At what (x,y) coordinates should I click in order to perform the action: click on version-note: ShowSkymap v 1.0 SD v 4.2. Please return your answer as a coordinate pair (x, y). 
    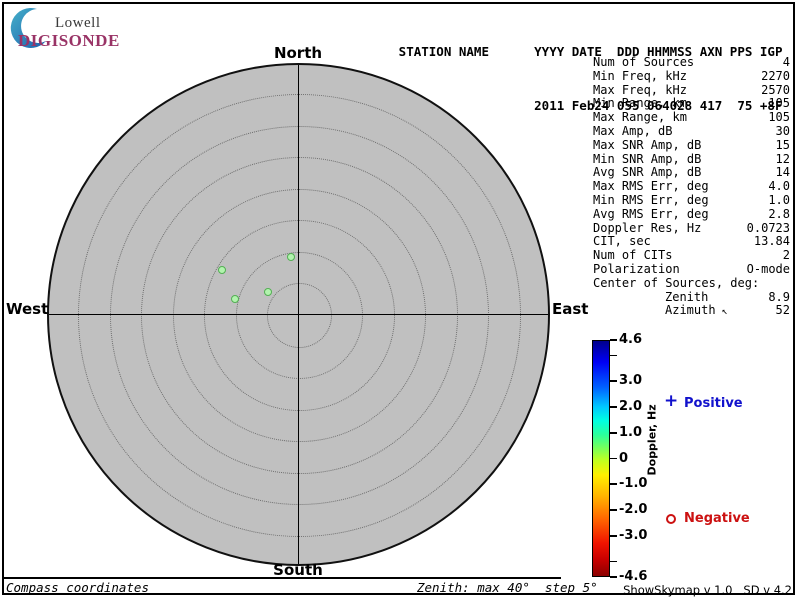
    Looking at the image, I should click on (707, 590).